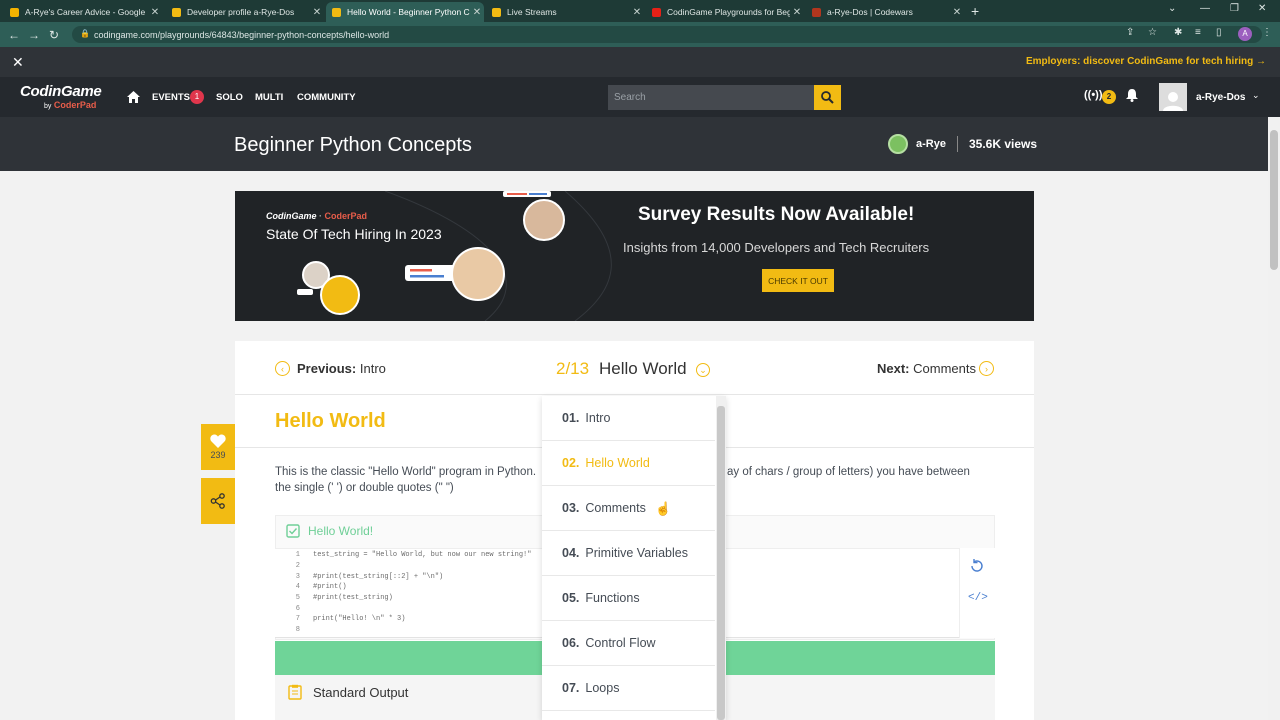 The width and height of the screenshot is (1280, 720). Describe the element at coordinates (269, 97) in the screenshot. I see `nav-multi: MULTI` at that location.